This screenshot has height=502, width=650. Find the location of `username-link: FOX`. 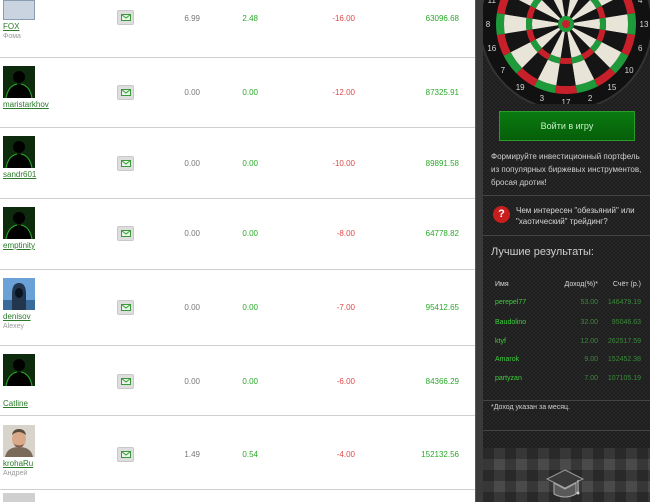

username-link: FOX is located at coordinates (19, 26).